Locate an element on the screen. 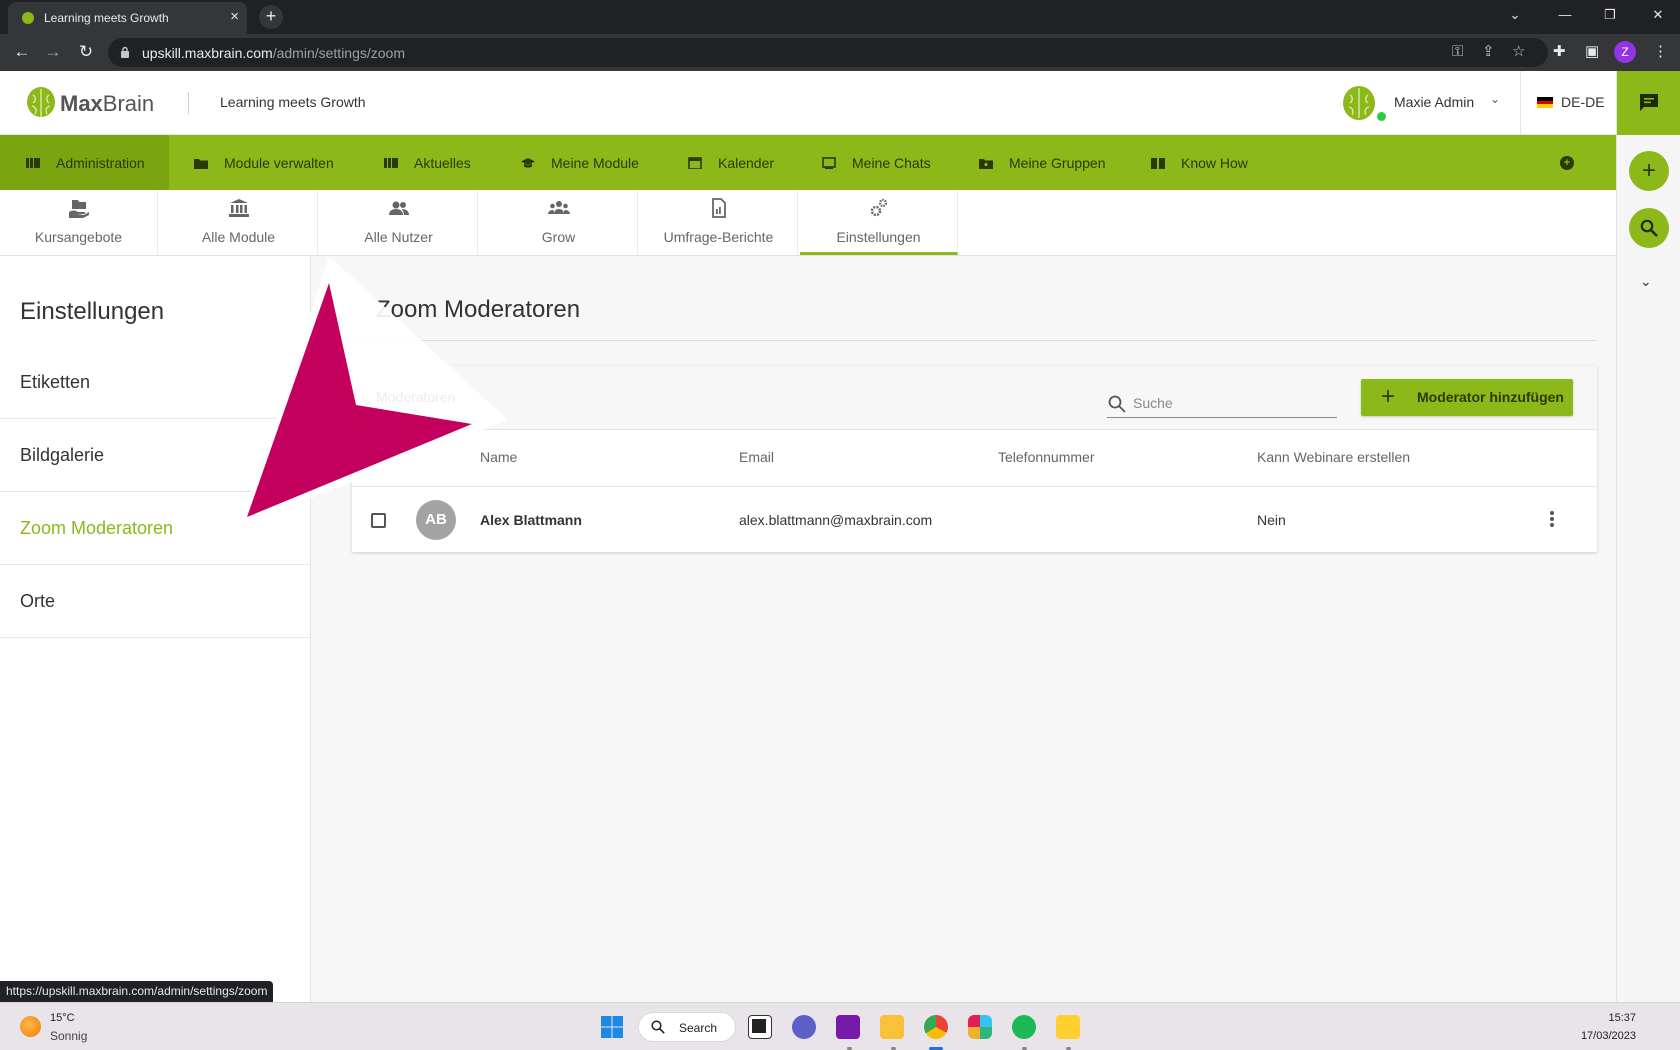 The height and width of the screenshot is (1050, 1680). tab-search-chevron-icon: ⌄ is located at coordinates (1515, 15).